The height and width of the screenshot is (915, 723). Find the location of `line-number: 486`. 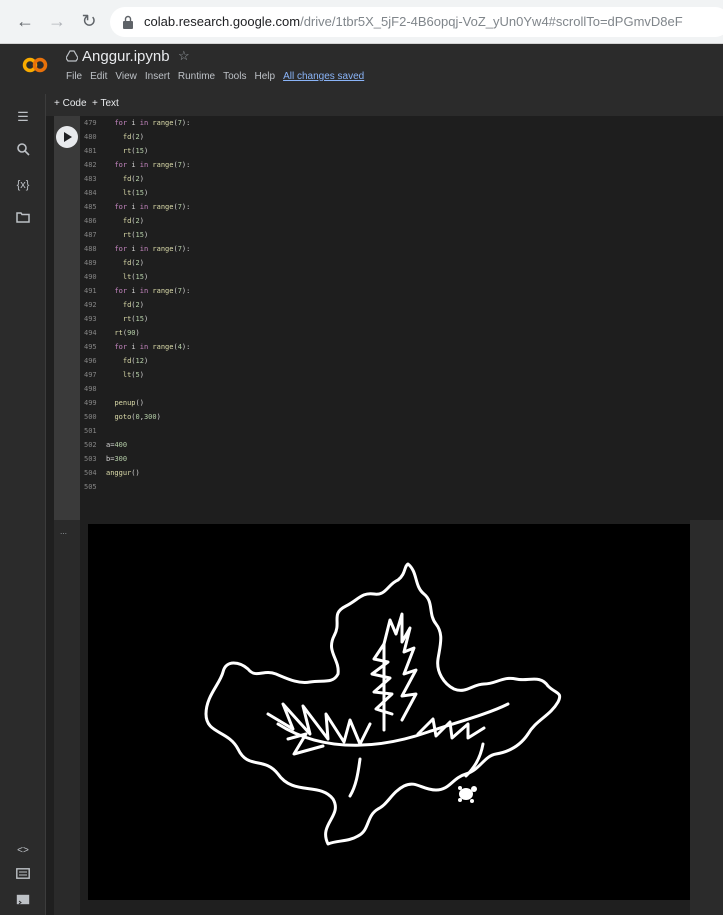

line-number: 486 is located at coordinates (90, 221).